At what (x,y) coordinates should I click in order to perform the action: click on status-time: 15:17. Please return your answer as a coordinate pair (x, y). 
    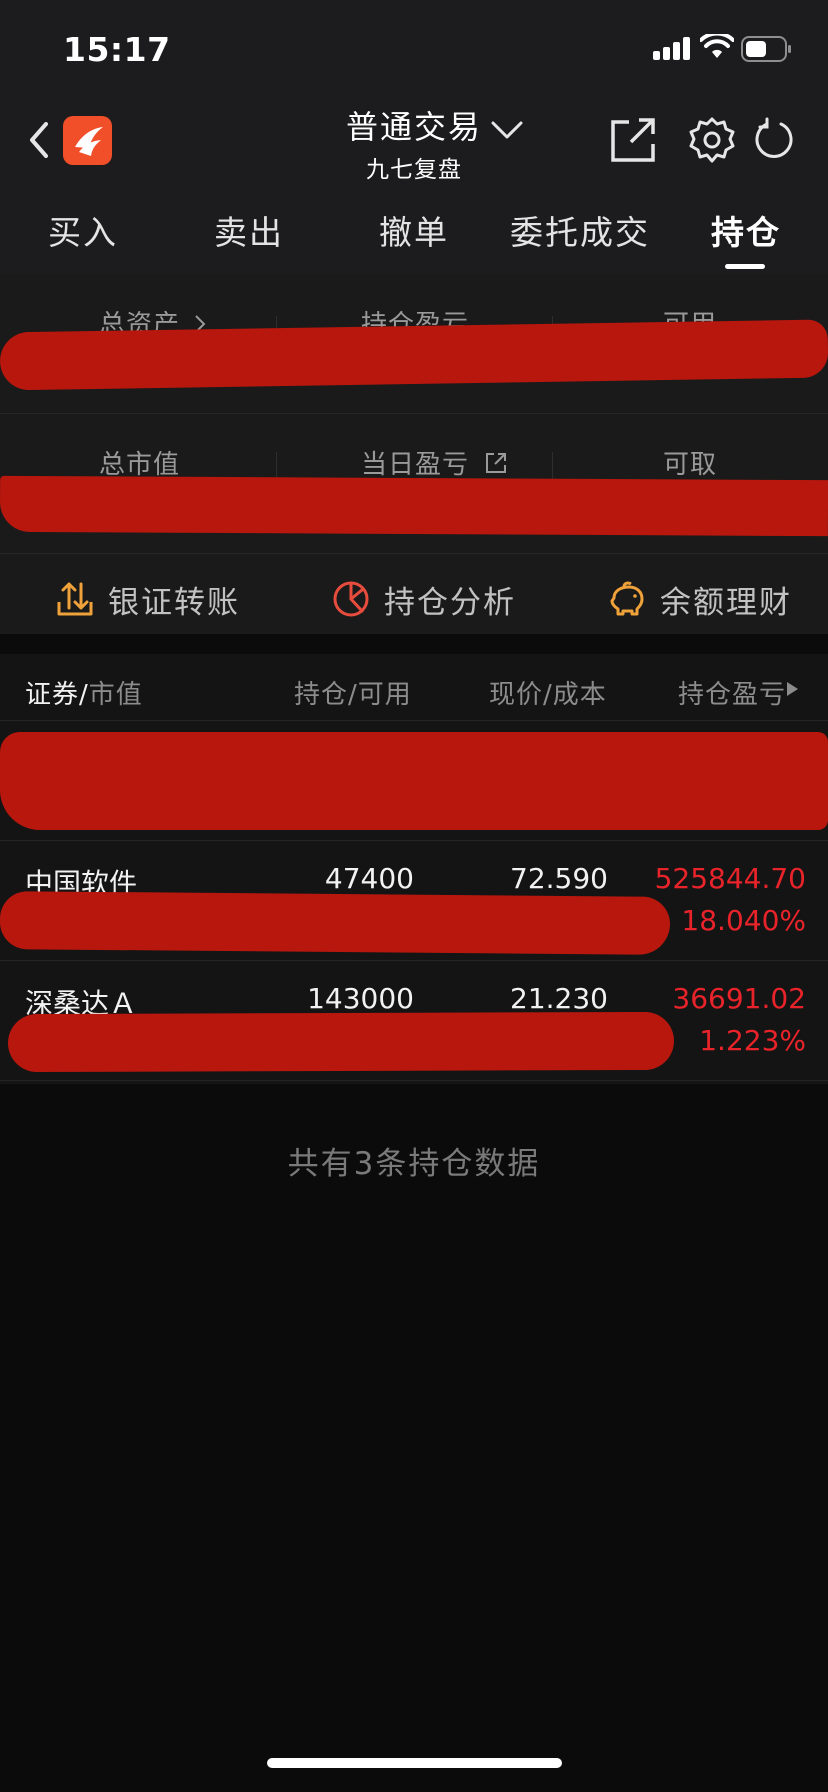
    Looking at the image, I should click on (117, 49).